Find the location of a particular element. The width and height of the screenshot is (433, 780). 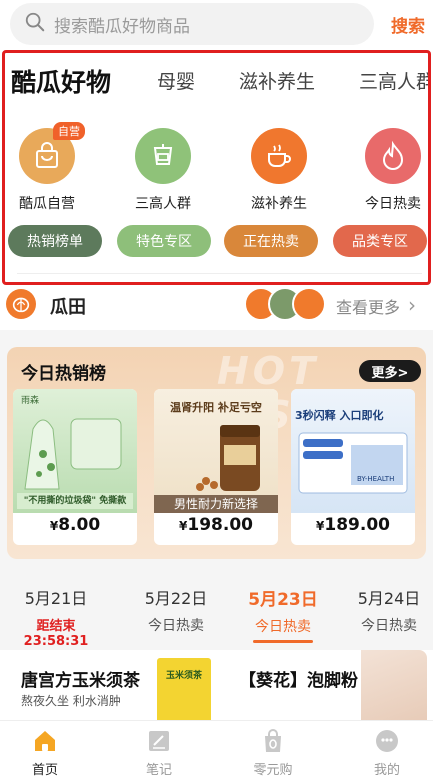

product-price: ¥8.00 is located at coordinates (75, 525).